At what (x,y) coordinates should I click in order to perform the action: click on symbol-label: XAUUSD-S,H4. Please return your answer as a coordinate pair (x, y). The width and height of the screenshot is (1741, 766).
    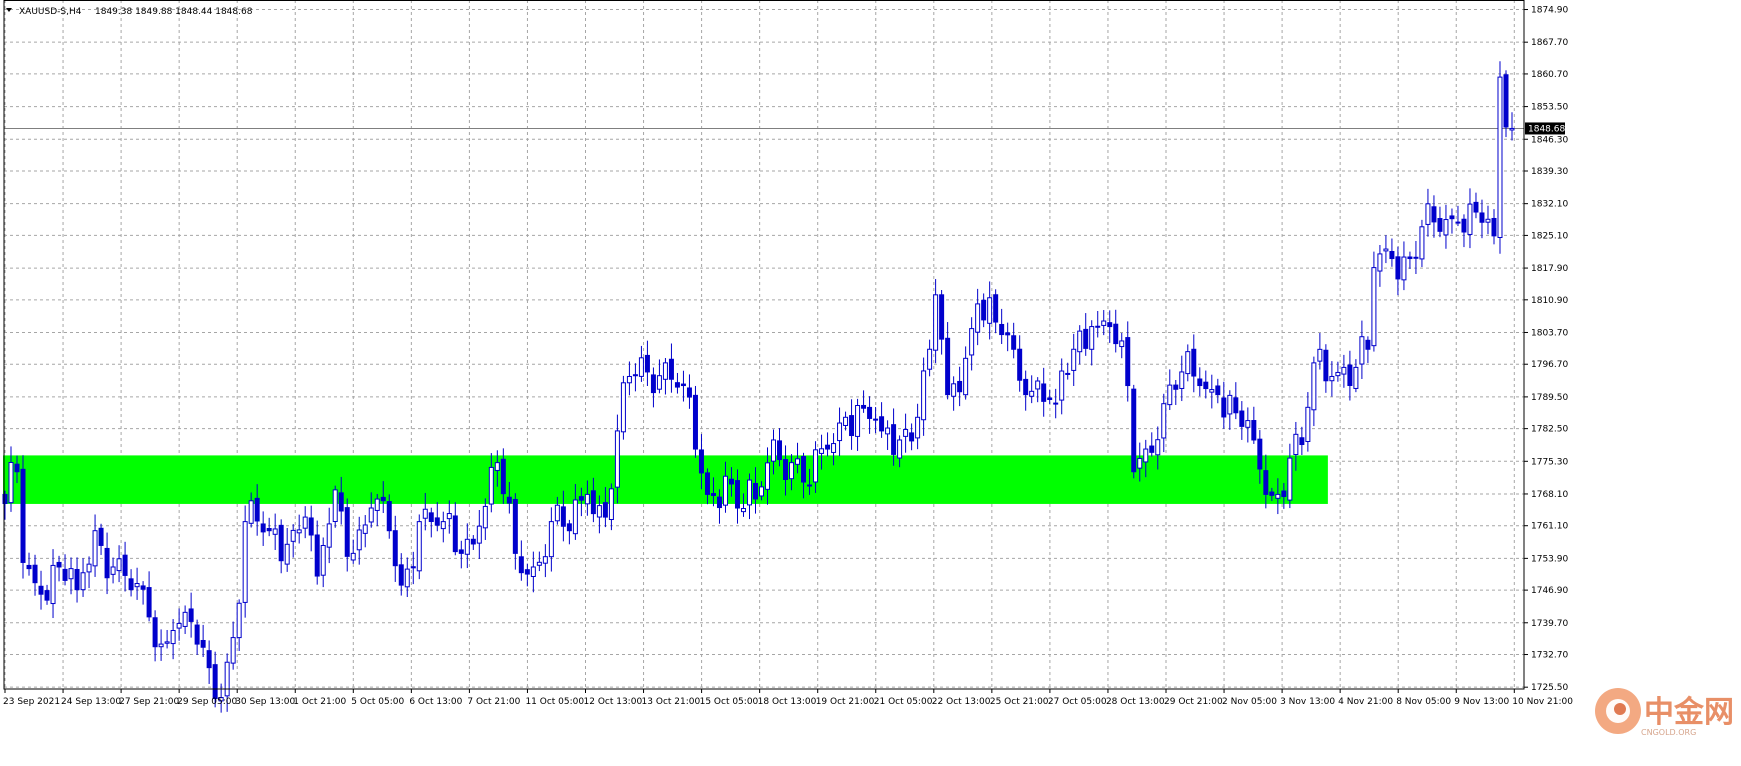
    Looking at the image, I should click on (50, 12).